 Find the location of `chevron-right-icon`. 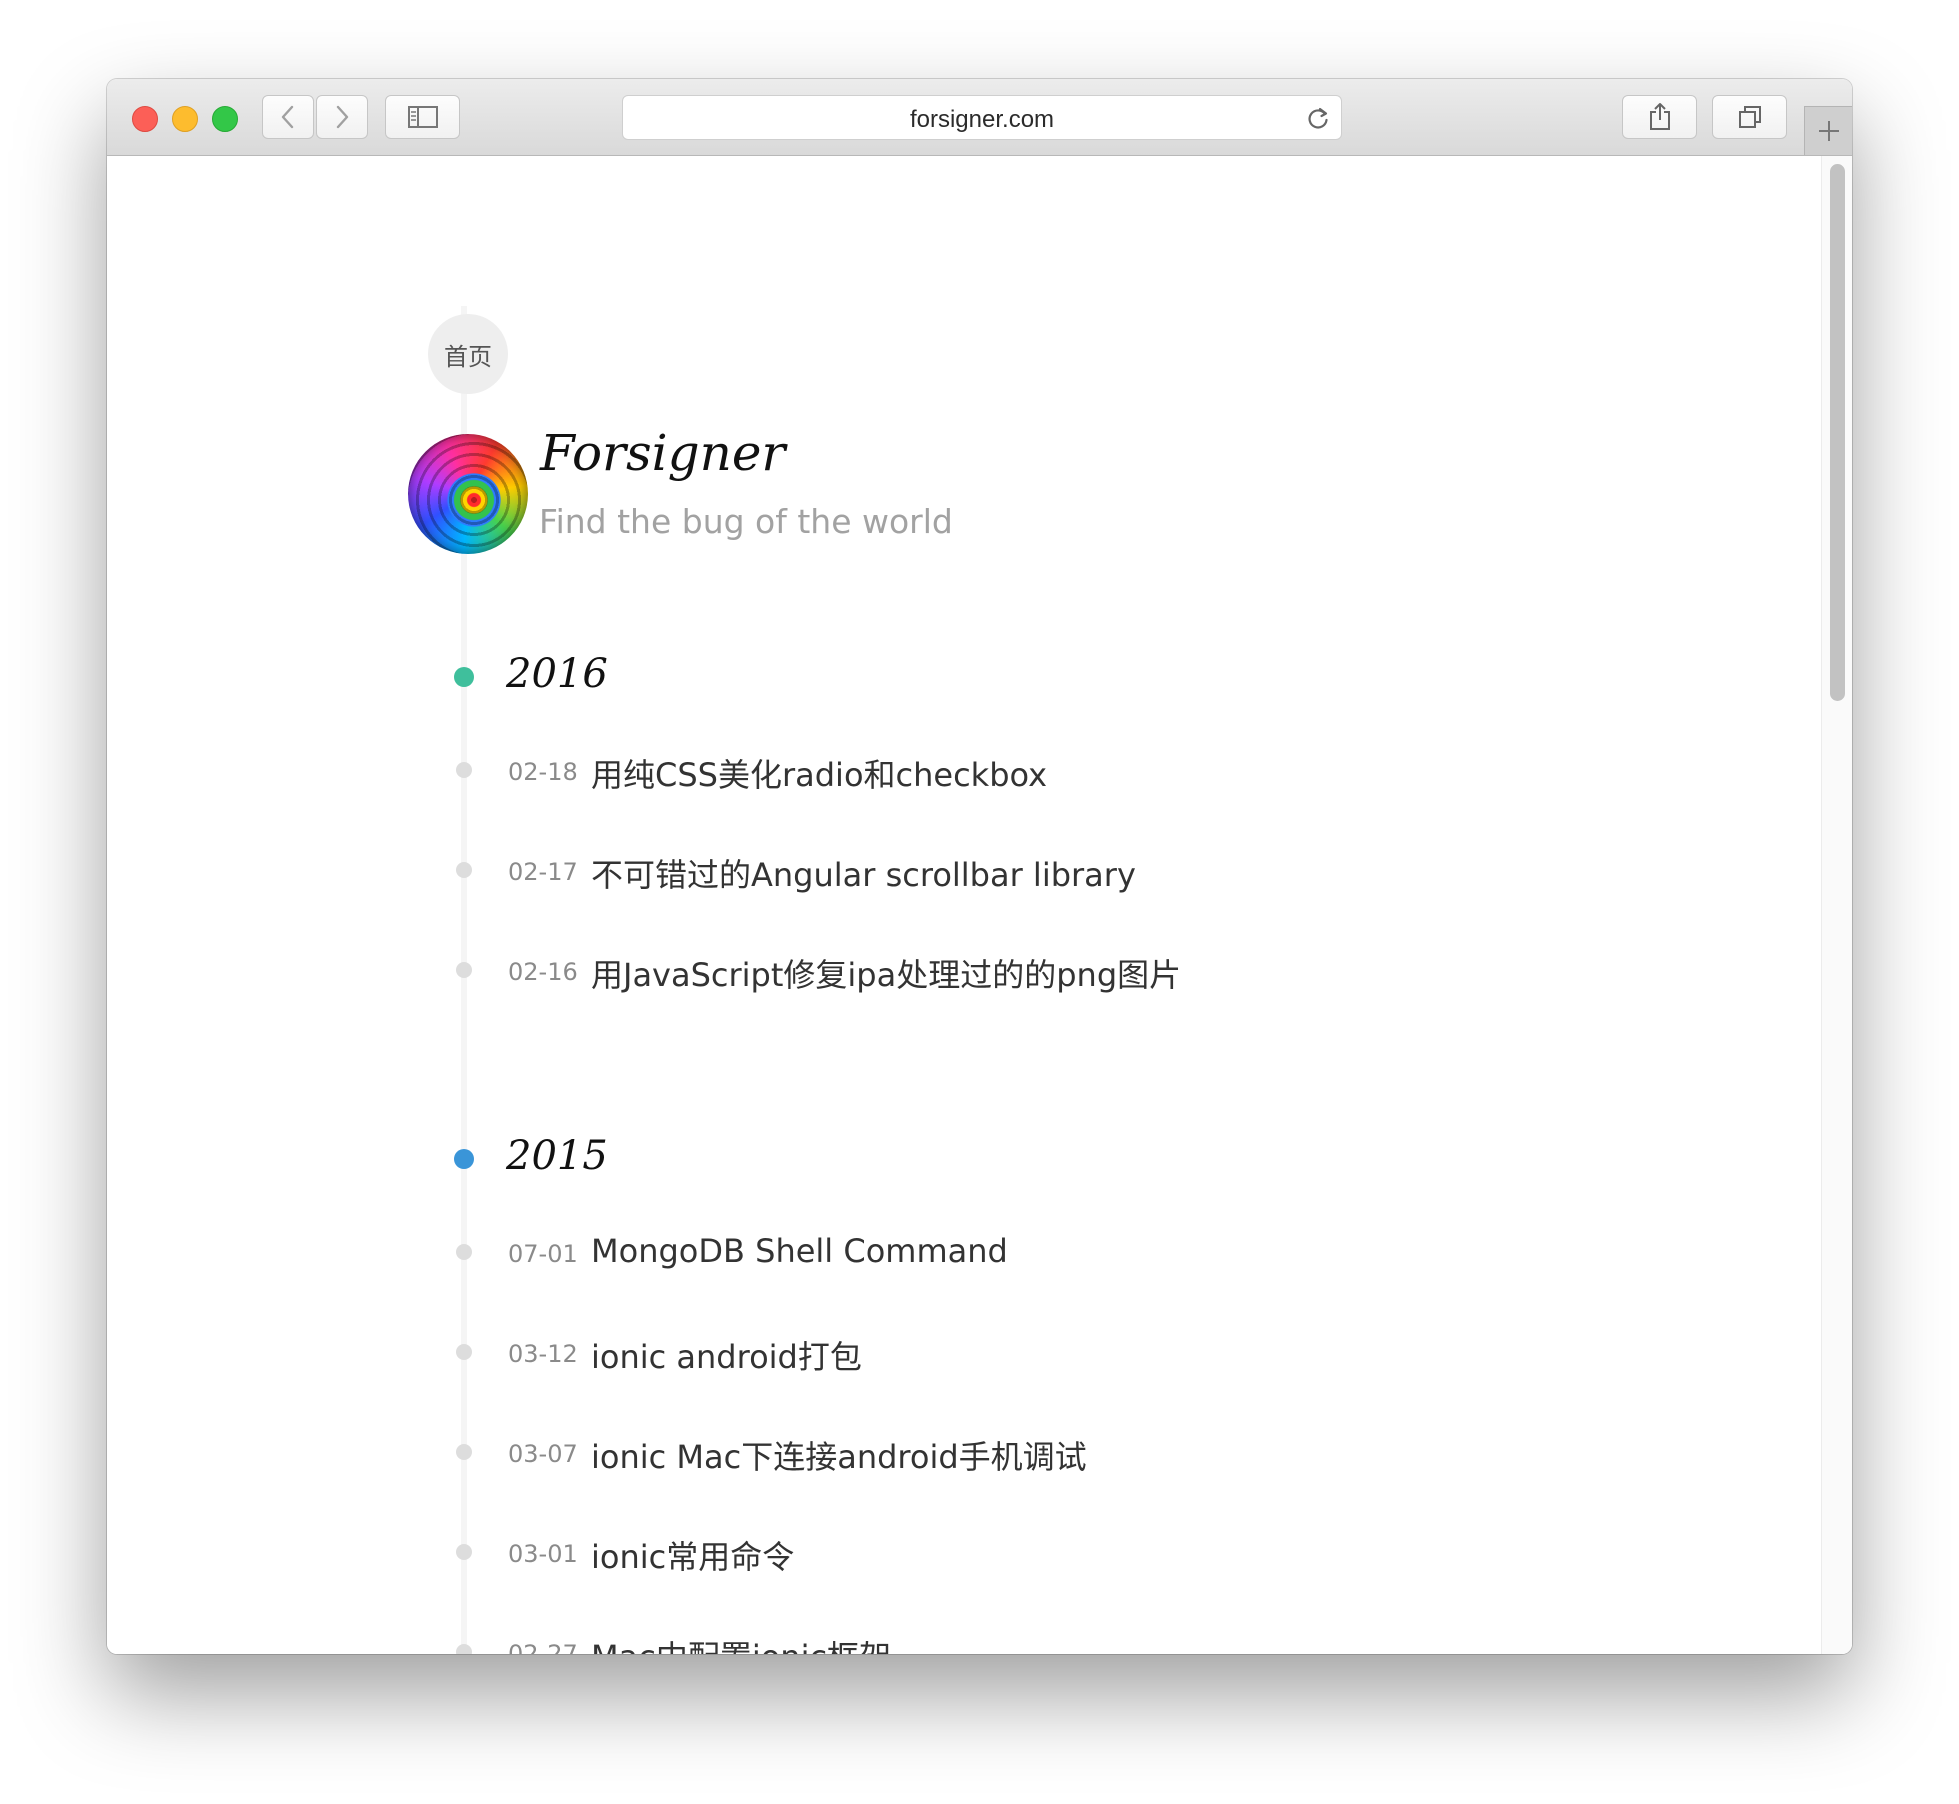

chevron-right-icon is located at coordinates (342, 117).